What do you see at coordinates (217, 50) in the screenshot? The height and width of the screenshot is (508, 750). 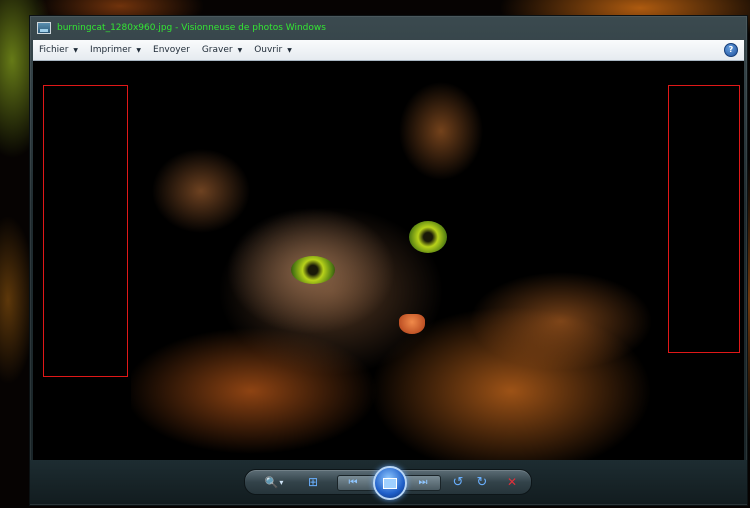 I see `menu-graver-label: Graver` at bounding box center [217, 50].